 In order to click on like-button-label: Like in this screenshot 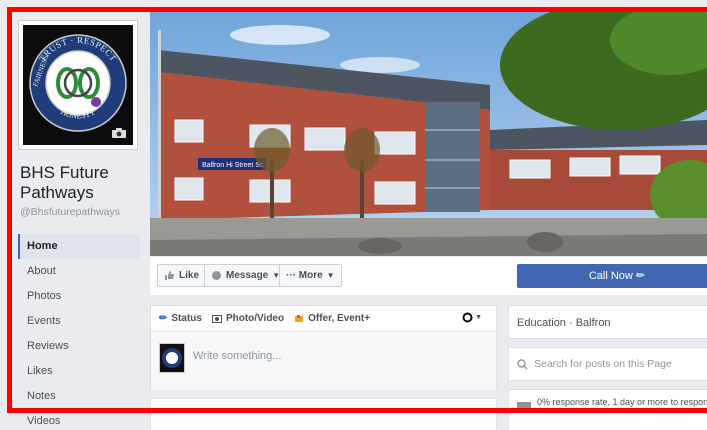, I will do `click(189, 275)`.